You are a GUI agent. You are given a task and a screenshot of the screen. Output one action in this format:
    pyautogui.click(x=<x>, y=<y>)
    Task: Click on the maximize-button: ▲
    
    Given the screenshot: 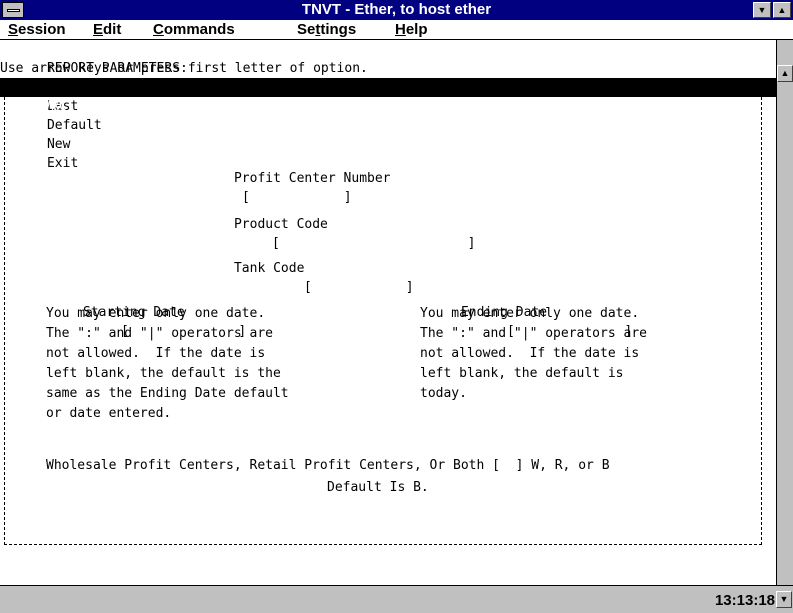 What is the action you would take?
    pyautogui.click(x=782, y=10)
    